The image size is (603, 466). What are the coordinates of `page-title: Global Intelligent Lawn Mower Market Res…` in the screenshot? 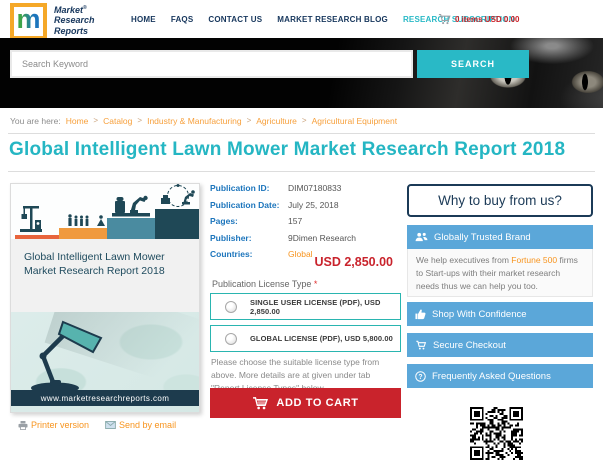 It's located at (287, 149).